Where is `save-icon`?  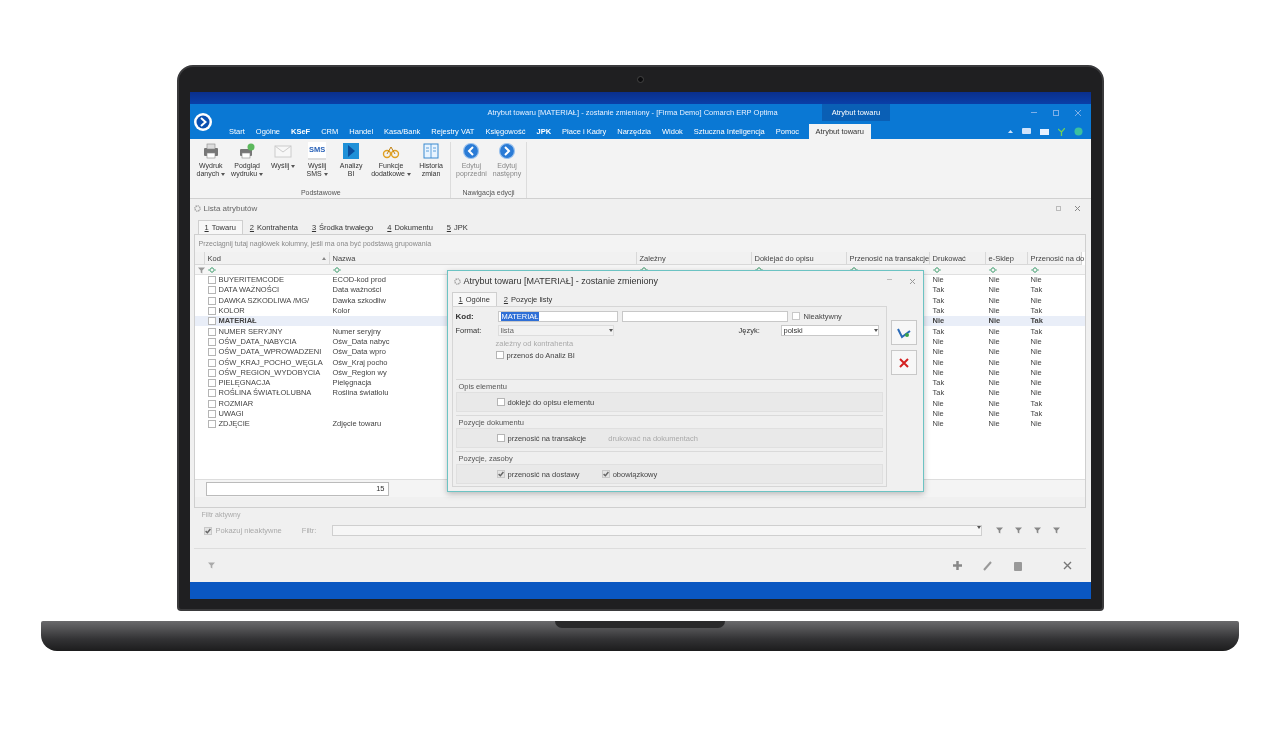 save-icon is located at coordinates (903, 332).